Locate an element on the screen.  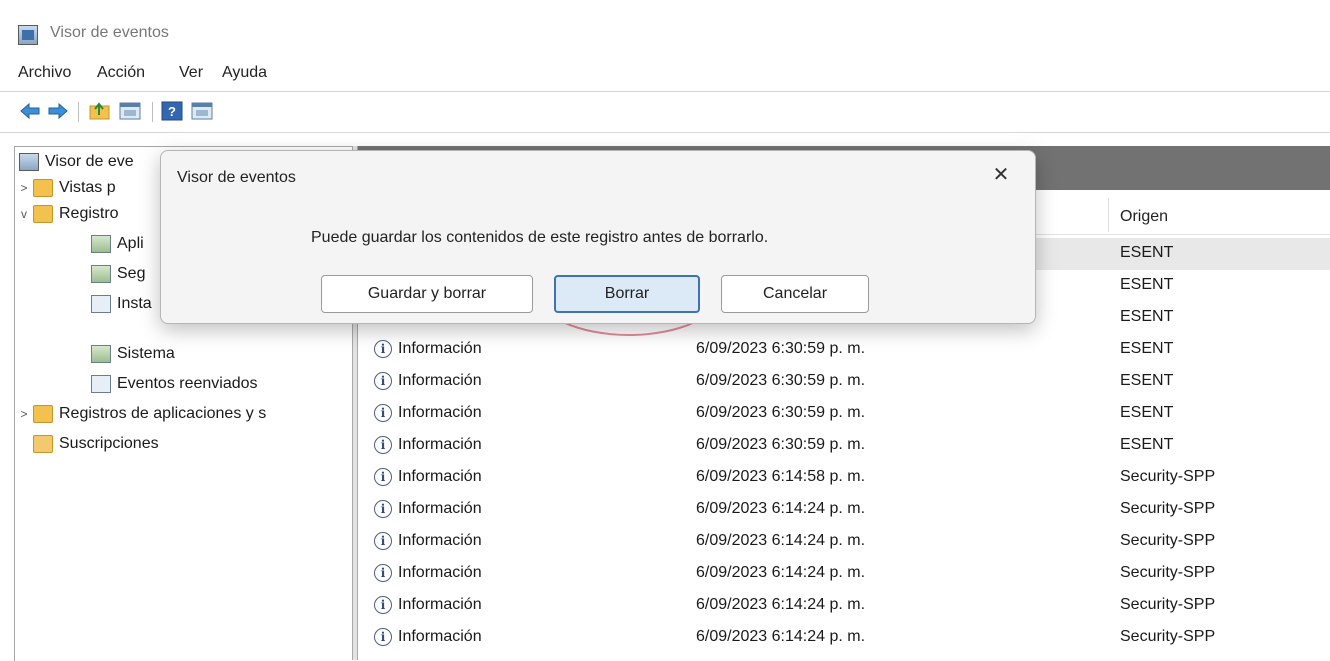
tree-item-forwarded-events: Eventos reenviados is located at coordinates (174, 384).